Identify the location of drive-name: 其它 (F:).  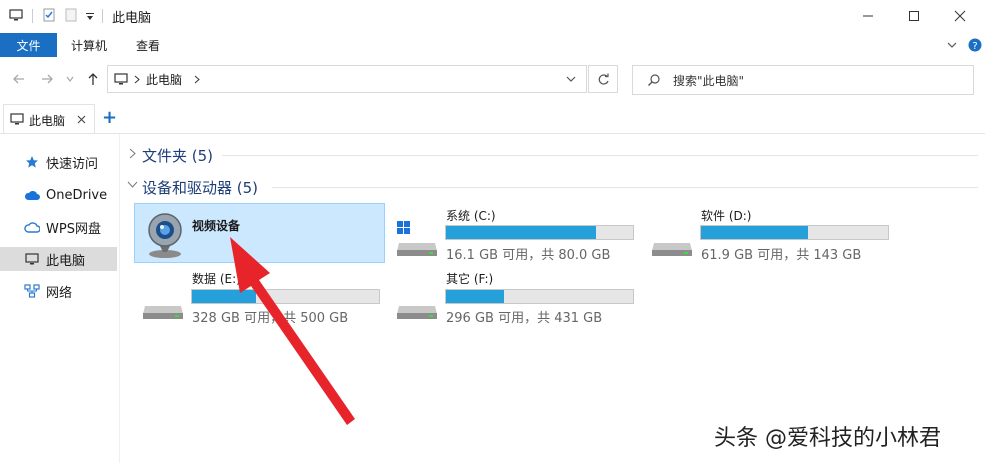
(470, 279).